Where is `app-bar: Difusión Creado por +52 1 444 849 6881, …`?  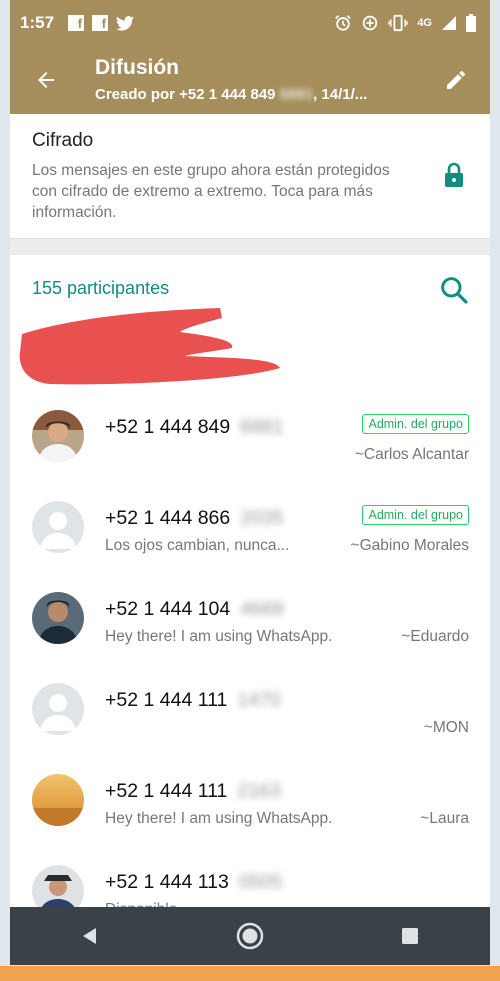 app-bar: Difusión Creado por +52 1 444 849 6881, … is located at coordinates (250, 80).